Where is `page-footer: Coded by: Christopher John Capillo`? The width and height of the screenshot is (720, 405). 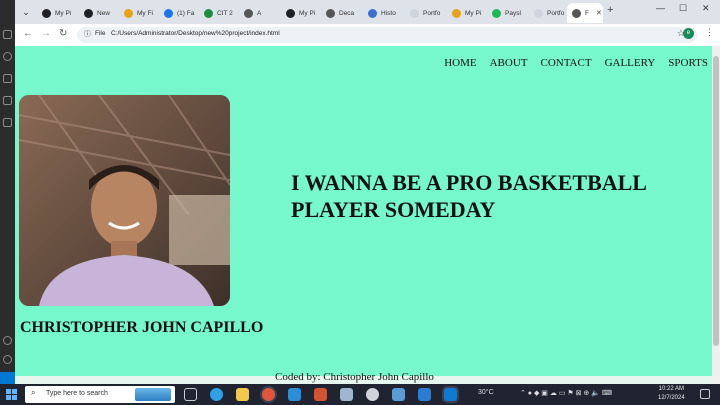 page-footer: Coded by: Christopher John Capillo is located at coordinates (363, 377).